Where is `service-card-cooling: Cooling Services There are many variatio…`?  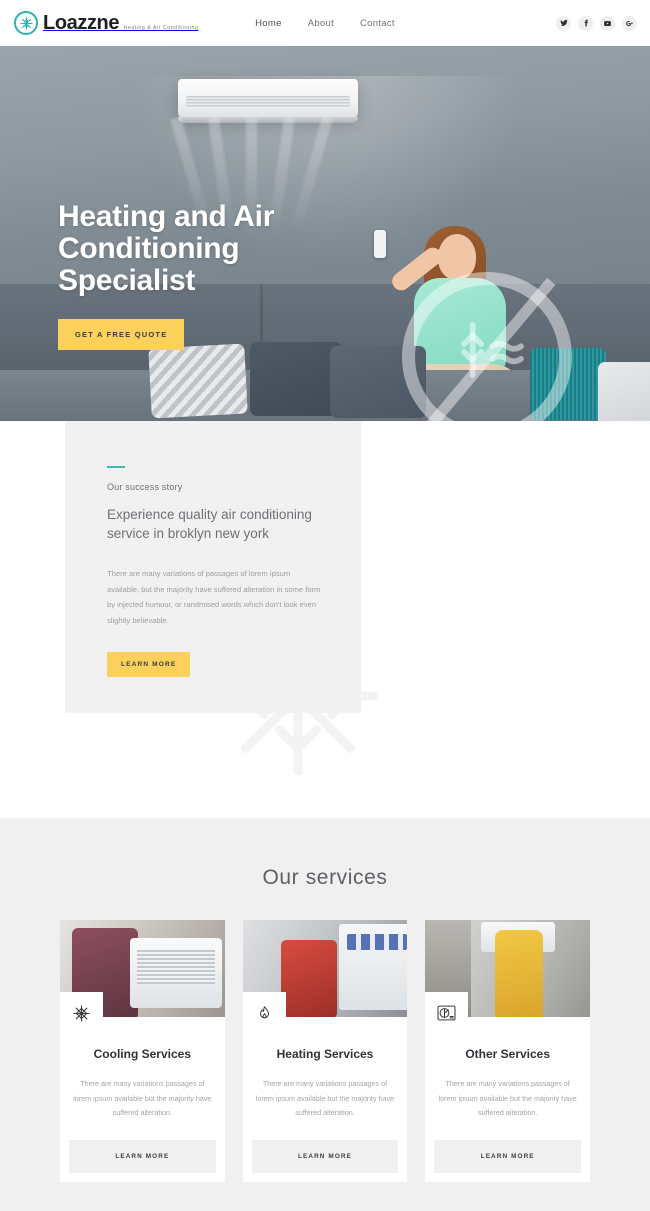
service-card-cooling: Cooling Services There are many variatio… is located at coordinates (142, 1051).